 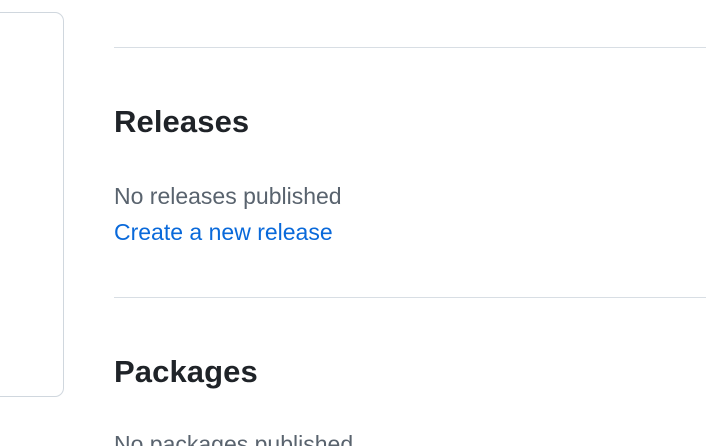 What do you see at coordinates (228, 196) in the screenshot?
I see `no-releases-text: No releases published` at bounding box center [228, 196].